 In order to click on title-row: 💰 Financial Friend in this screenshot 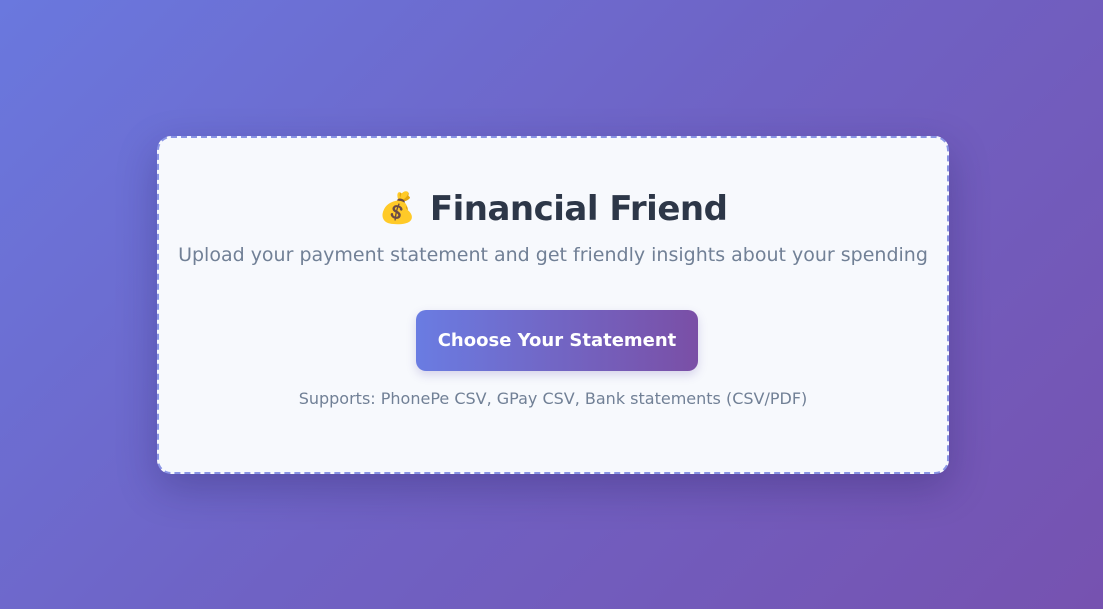, I will do `click(553, 209)`.